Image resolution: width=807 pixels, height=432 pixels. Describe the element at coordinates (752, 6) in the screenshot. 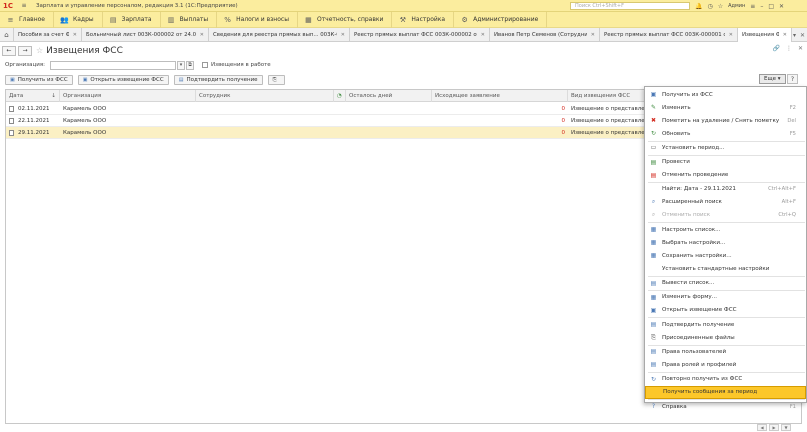

I see `settings-icon: ≡` at that location.